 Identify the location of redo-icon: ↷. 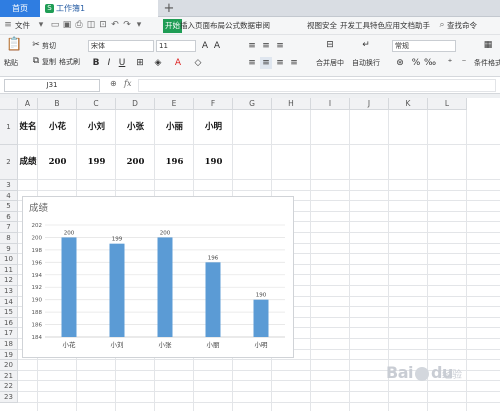
(127, 25).